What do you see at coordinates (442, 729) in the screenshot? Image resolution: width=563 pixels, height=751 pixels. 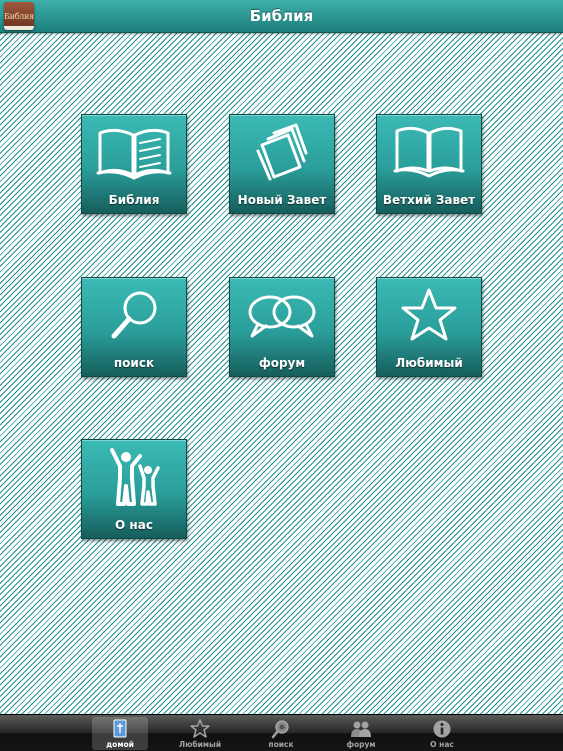 I see `info-icon` at bounding box center [442, 729].